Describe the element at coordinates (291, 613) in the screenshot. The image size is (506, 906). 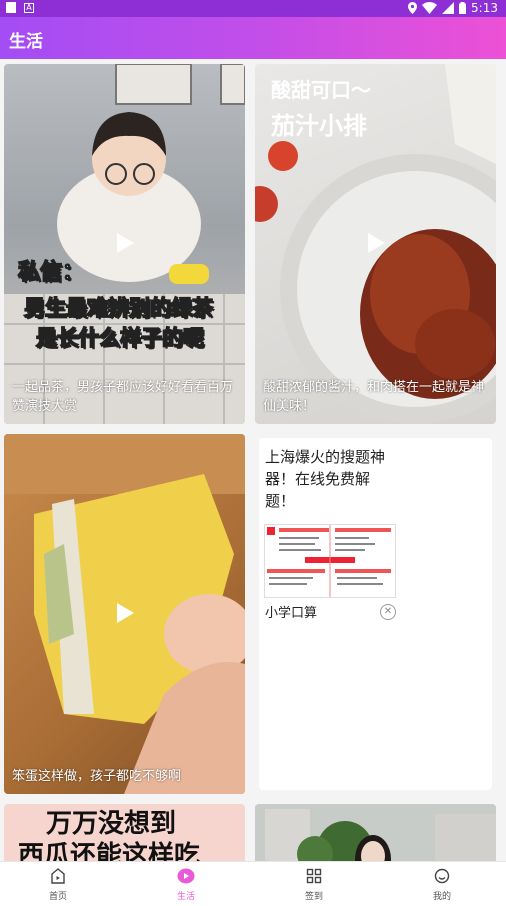
I see `ad-source: 小学口算` at that location.